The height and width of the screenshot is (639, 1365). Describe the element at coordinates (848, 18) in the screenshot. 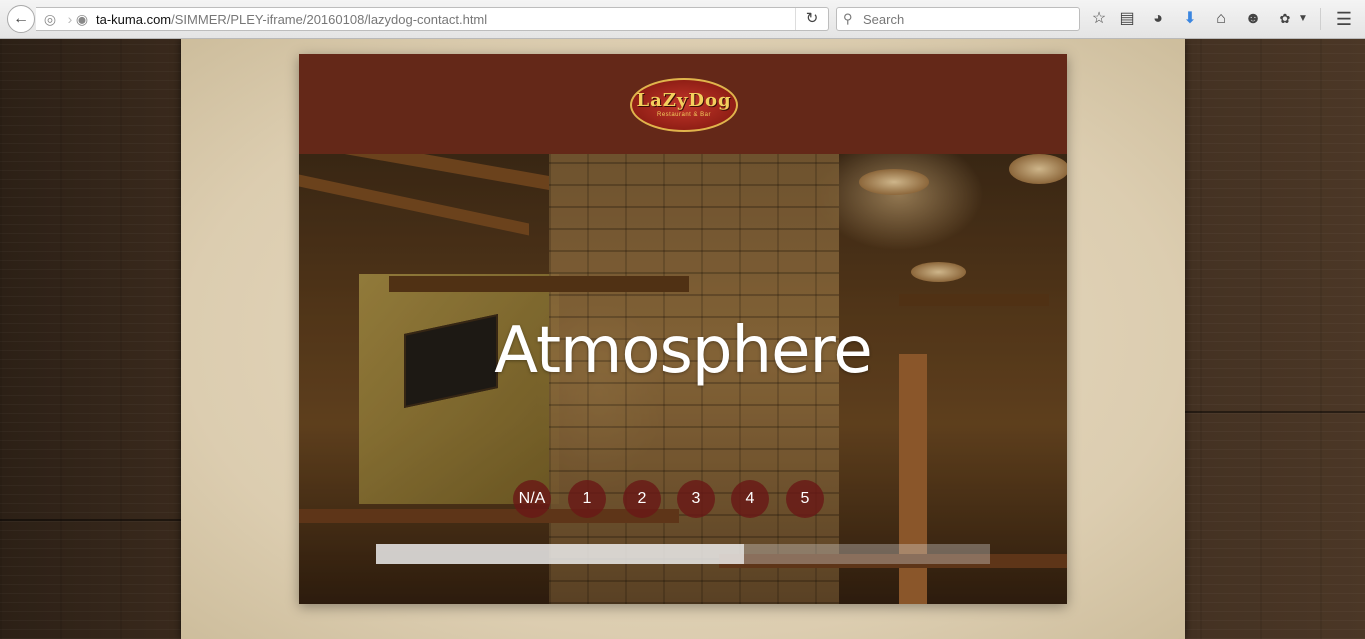

I see `search-icon: ⚲` at that location.